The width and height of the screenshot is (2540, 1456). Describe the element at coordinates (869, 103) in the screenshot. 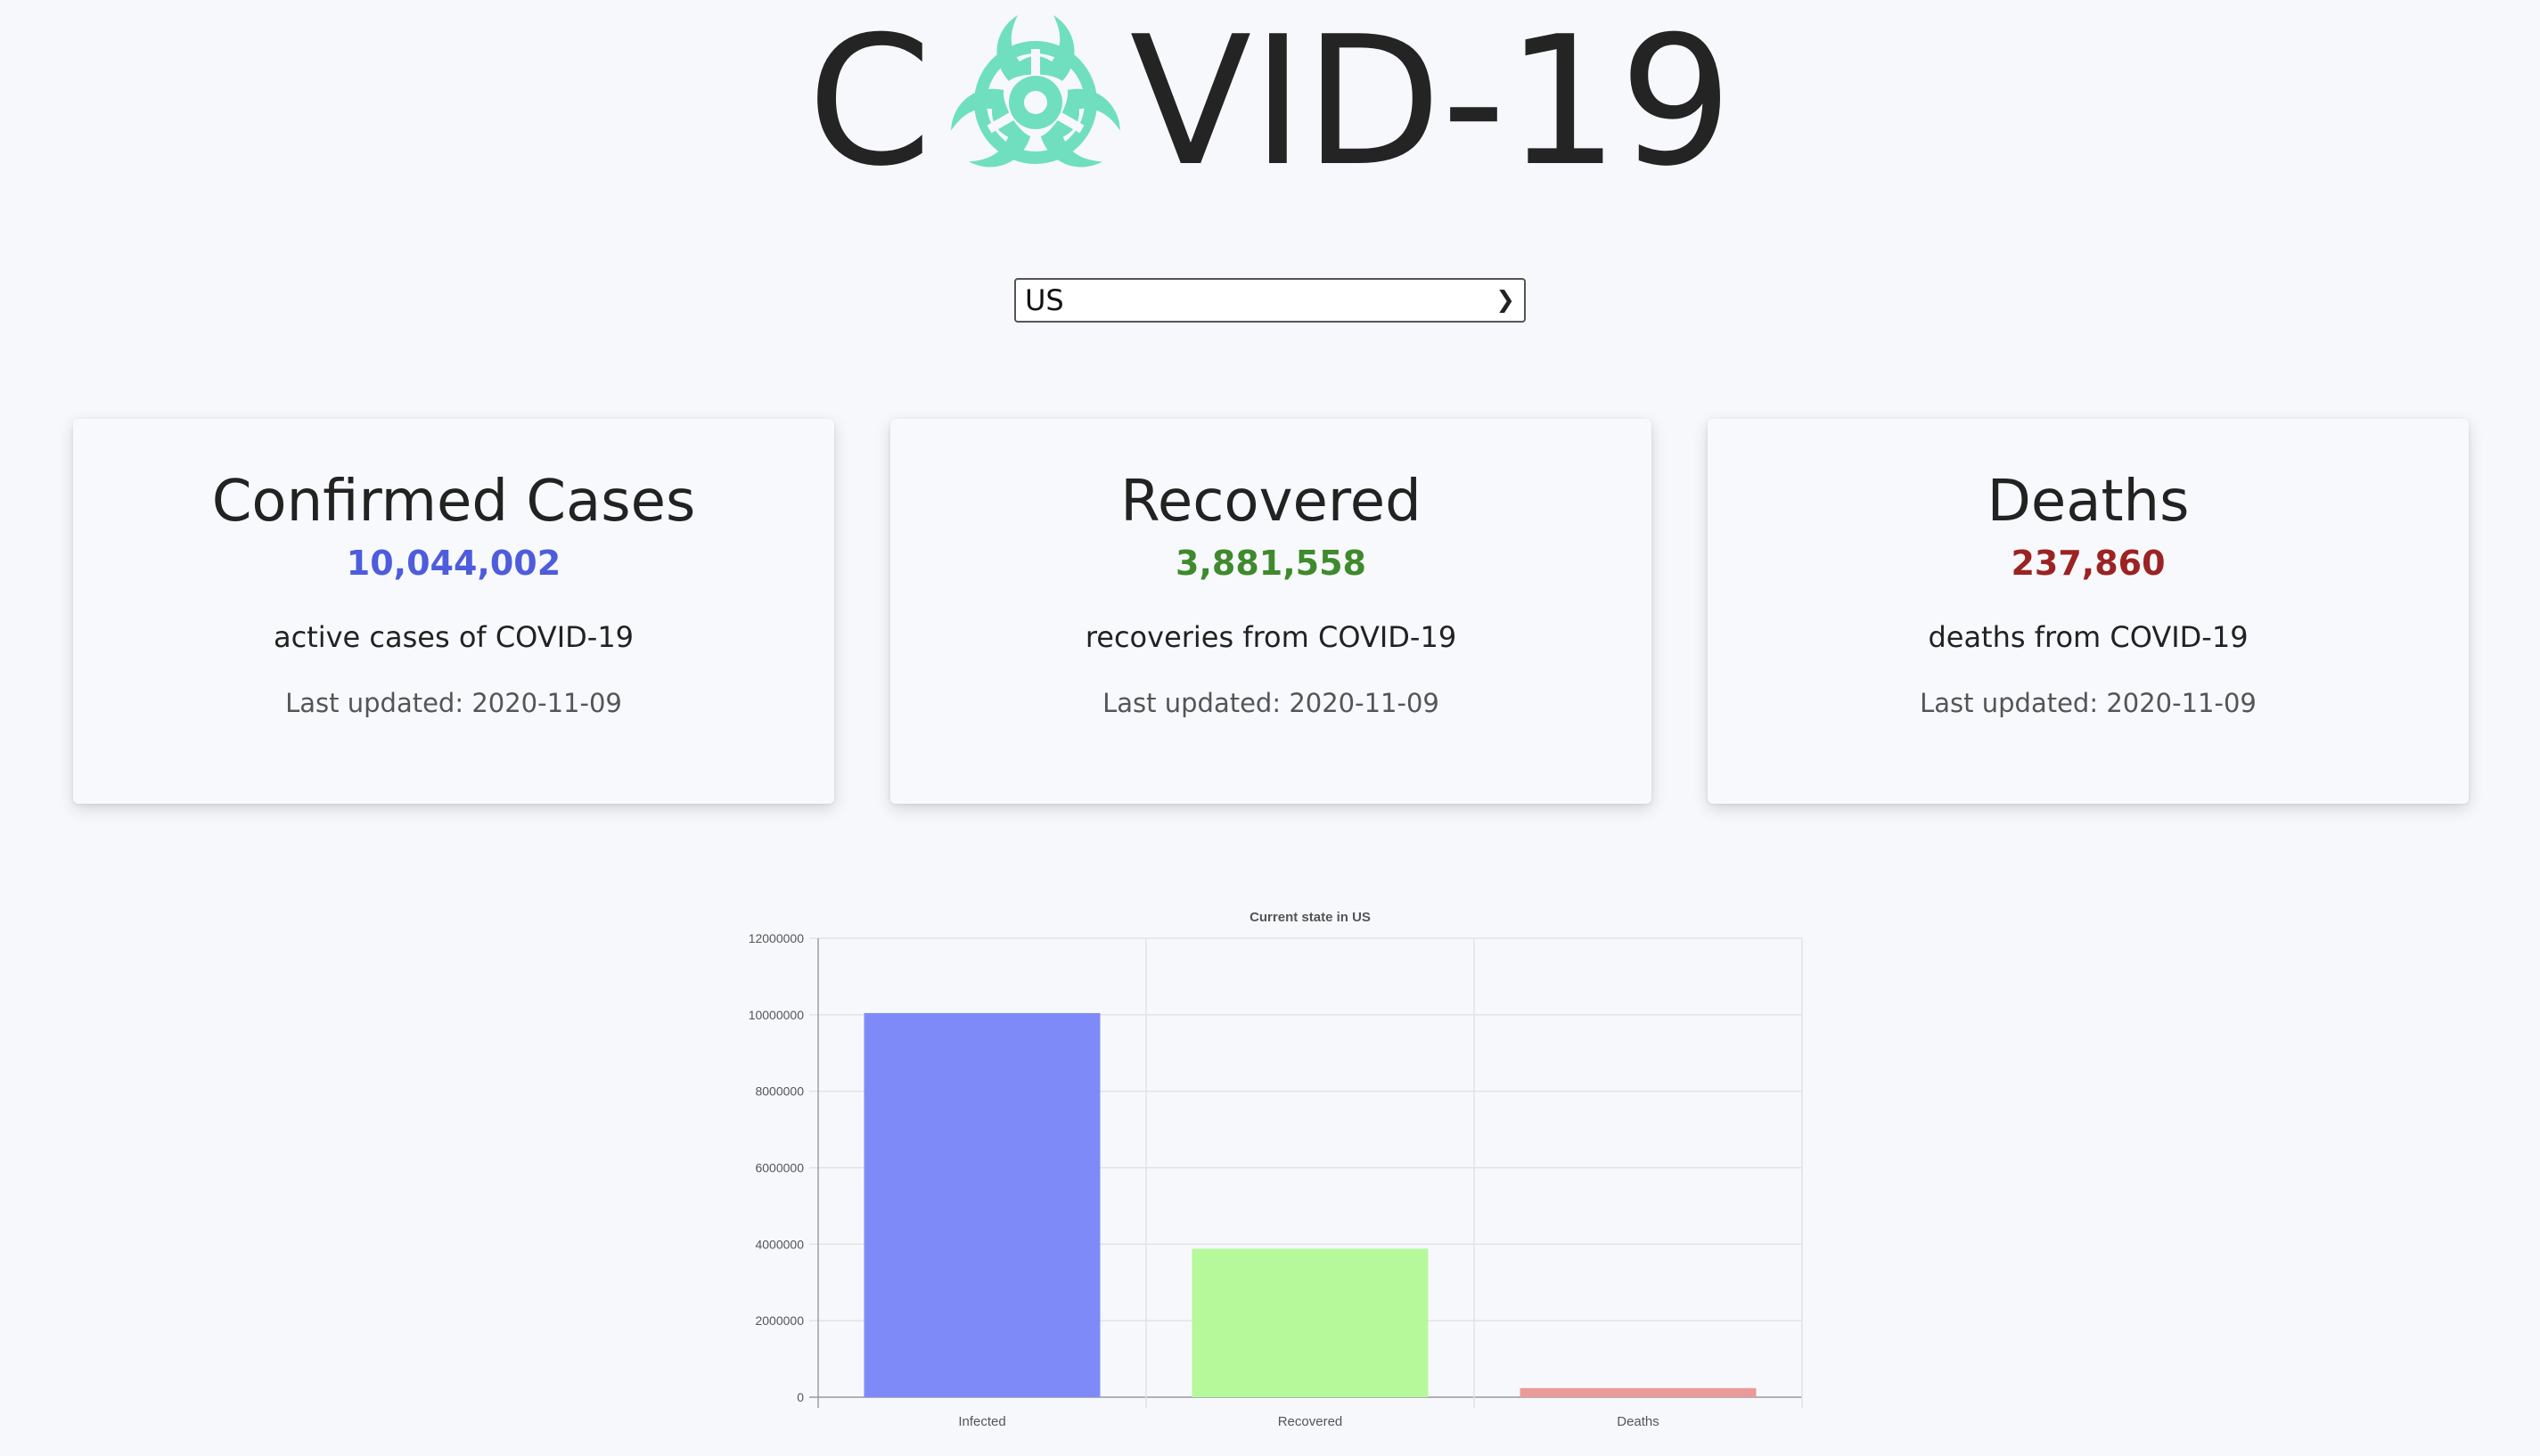

I see `title-prefix: C` at that location.